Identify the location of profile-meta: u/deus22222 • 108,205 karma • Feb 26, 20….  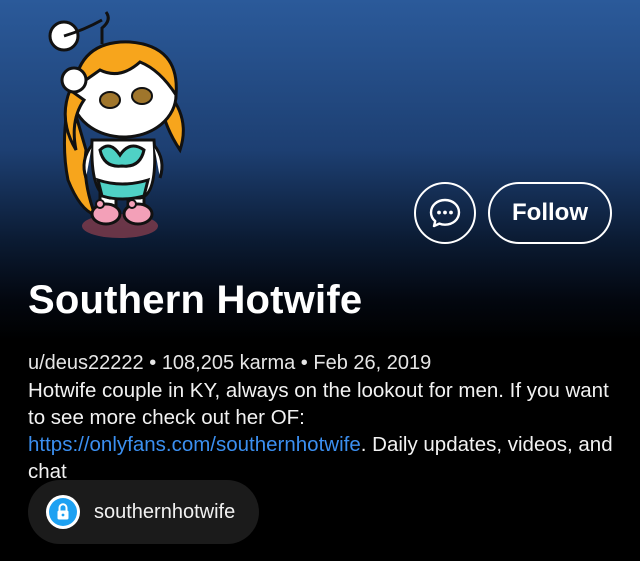
(229, 363).